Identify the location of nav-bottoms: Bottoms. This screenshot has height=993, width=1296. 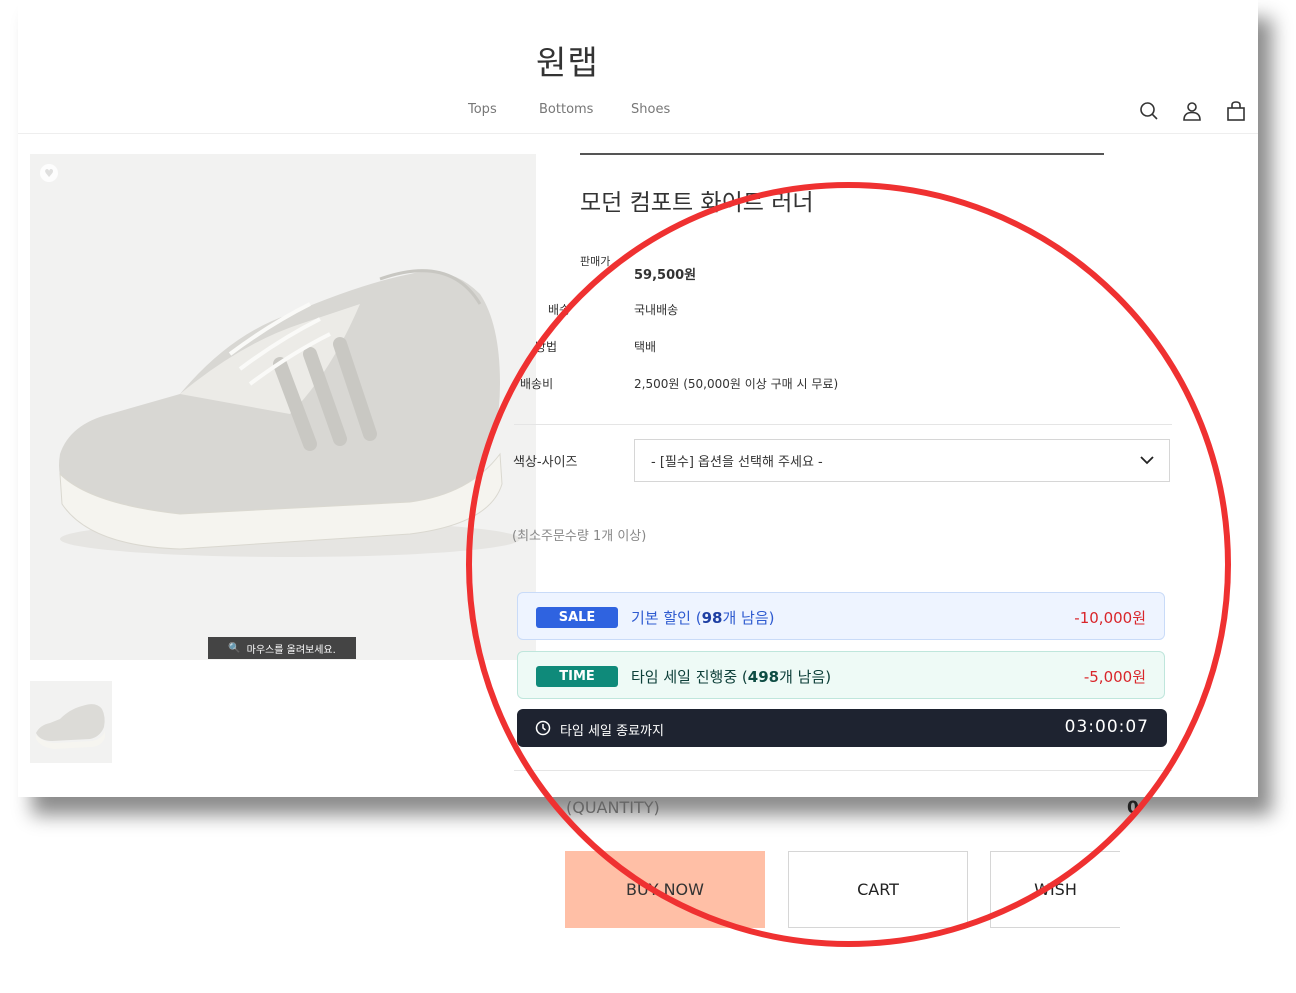
(566, 109).